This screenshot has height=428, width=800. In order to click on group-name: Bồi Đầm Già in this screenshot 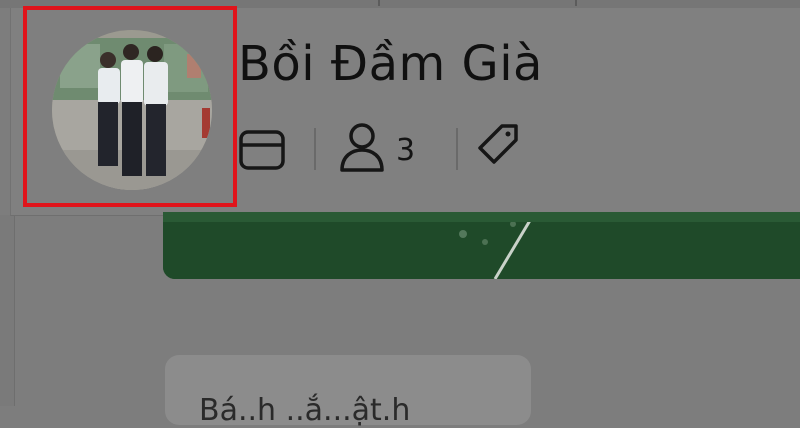, I will do `click(390, 64)`.